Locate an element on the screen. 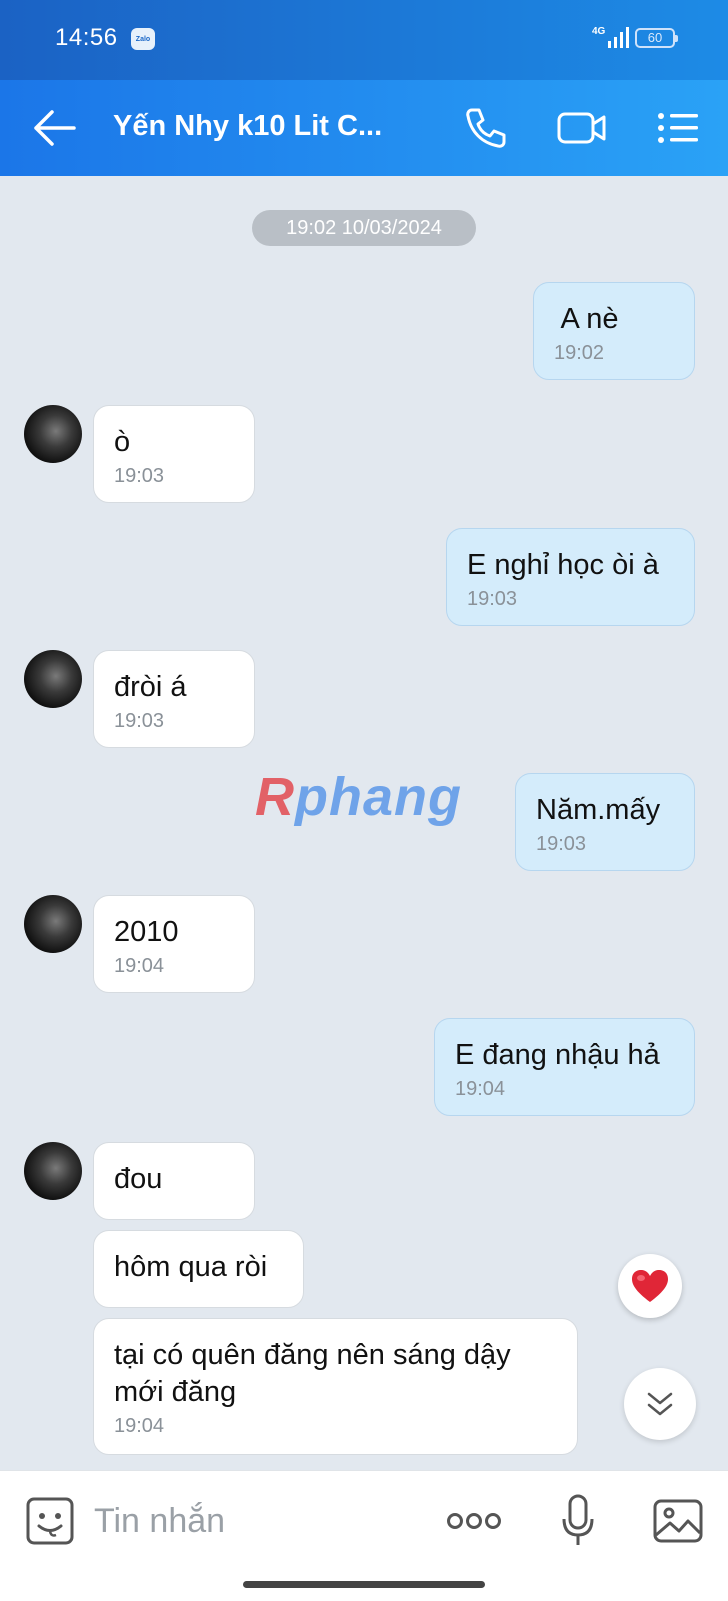 The width and height of the screenshot is (728, 1601). message-text: E nghỉ học òi à is located at coordinates (563, 565).